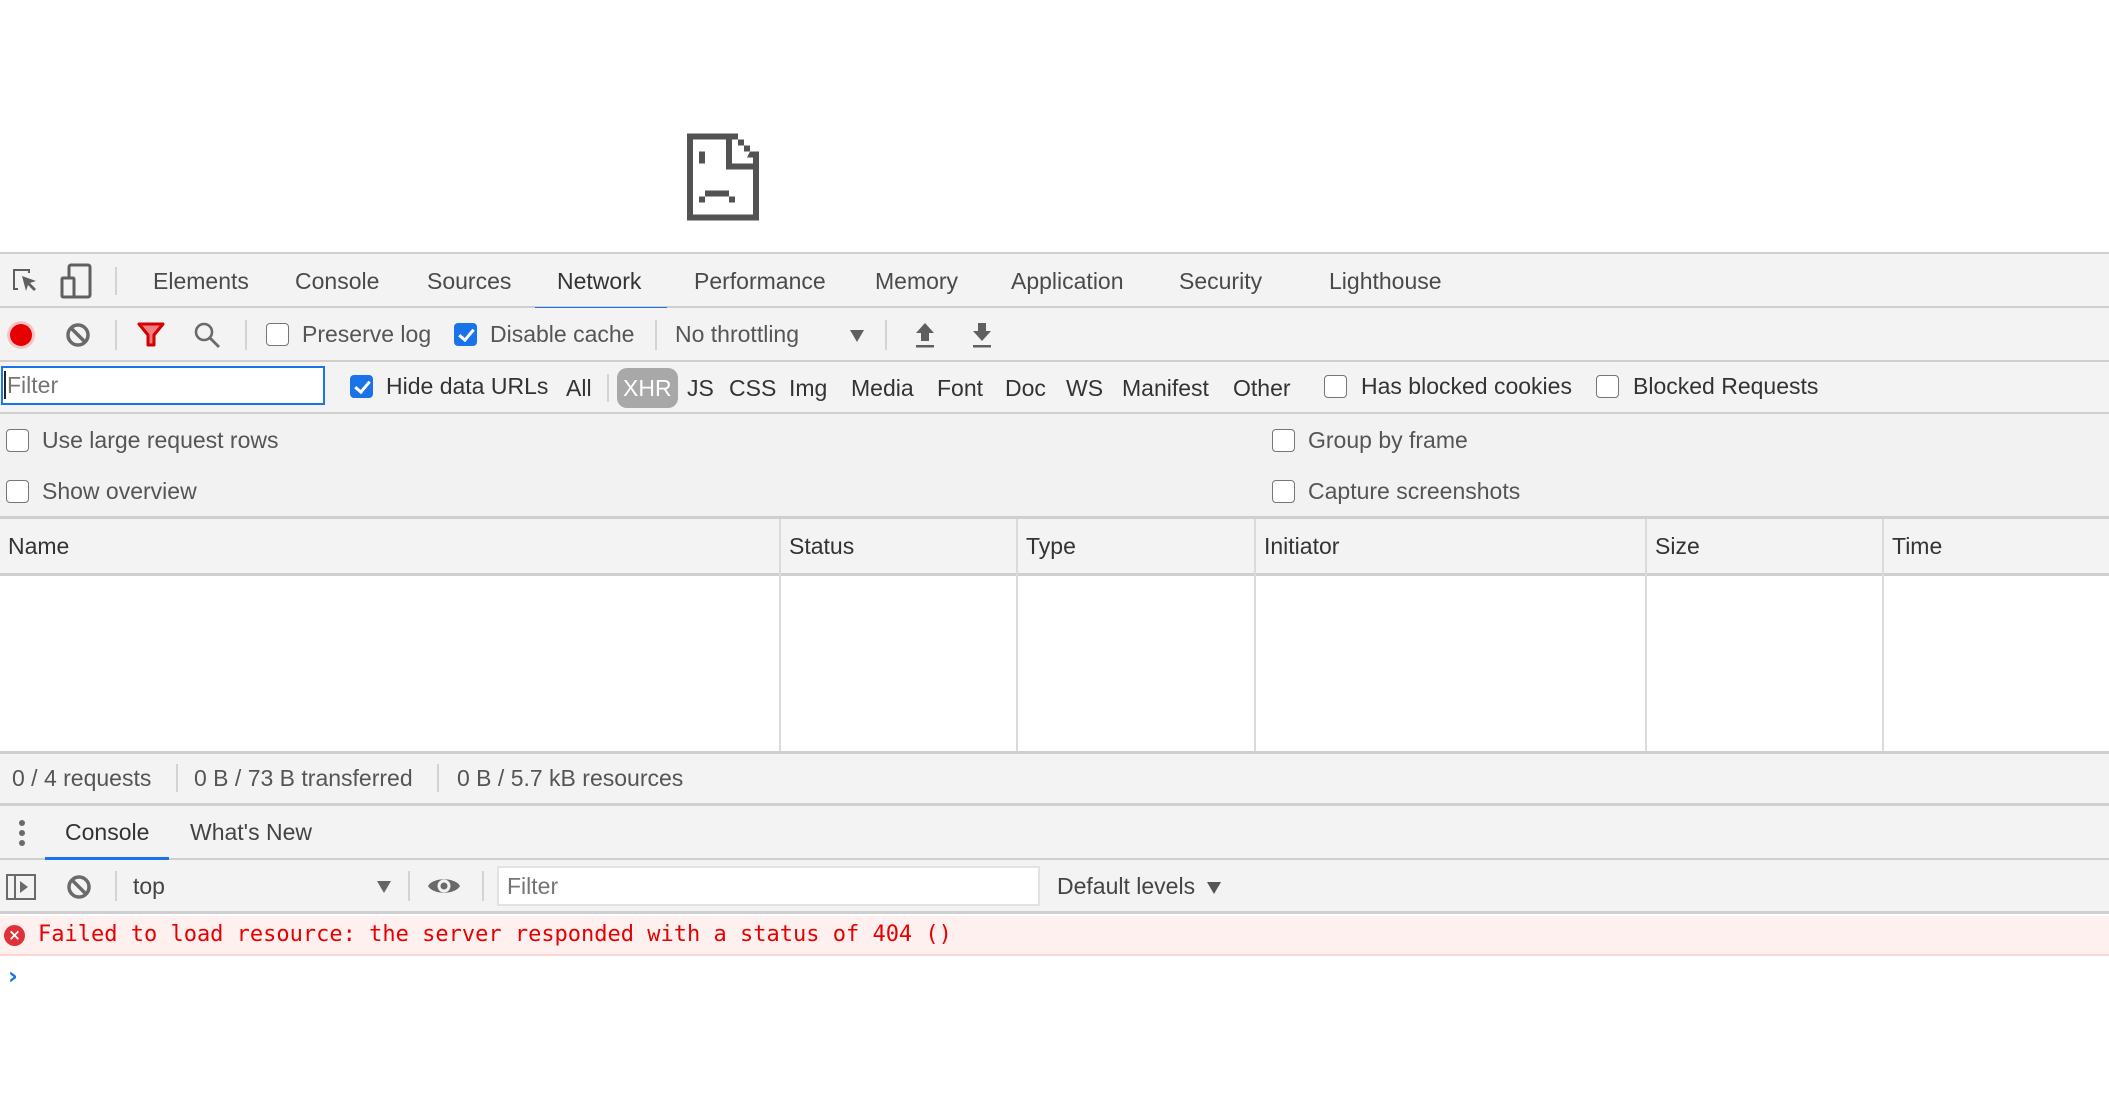 The width and height of the screenshot is (2109, 1113). Describe the element at coordinates (22, 833) in the screenshot. I see `more-vertical-icon` at that location.